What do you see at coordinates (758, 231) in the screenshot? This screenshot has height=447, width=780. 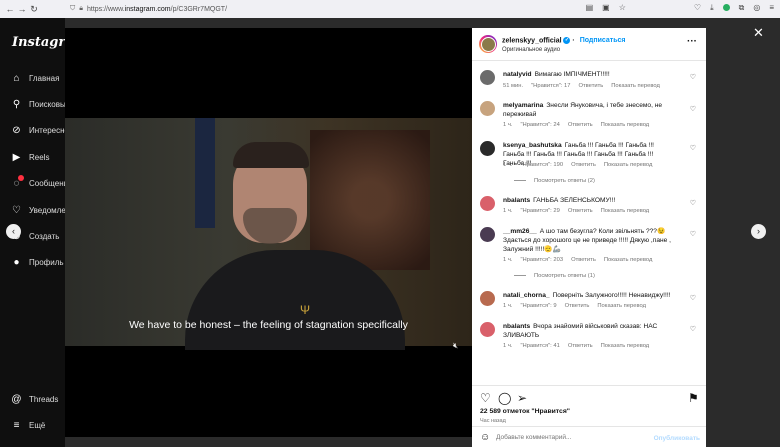 I see `next-post-button: ›` at bounding box center [758, 231].